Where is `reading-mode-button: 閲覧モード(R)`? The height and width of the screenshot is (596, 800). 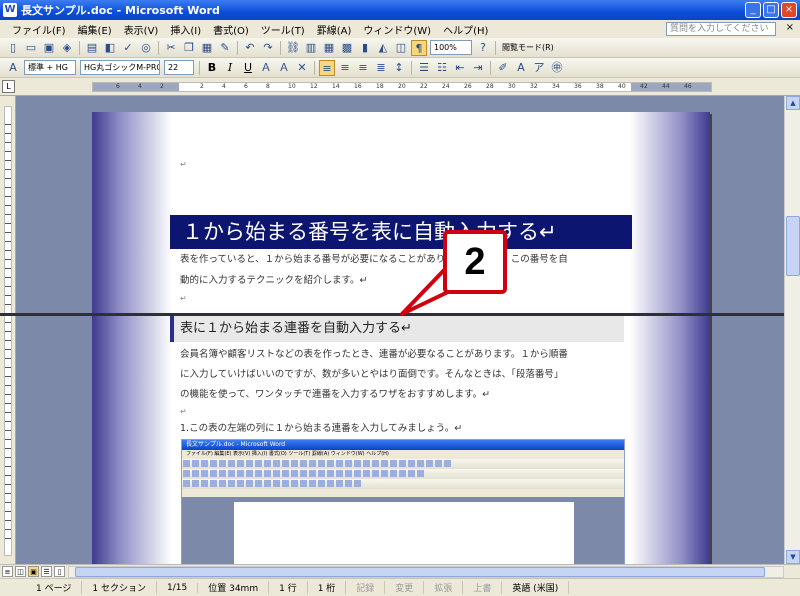
reading-mode-button: 閲覧モード(R) is located at coordinates (528, 47).